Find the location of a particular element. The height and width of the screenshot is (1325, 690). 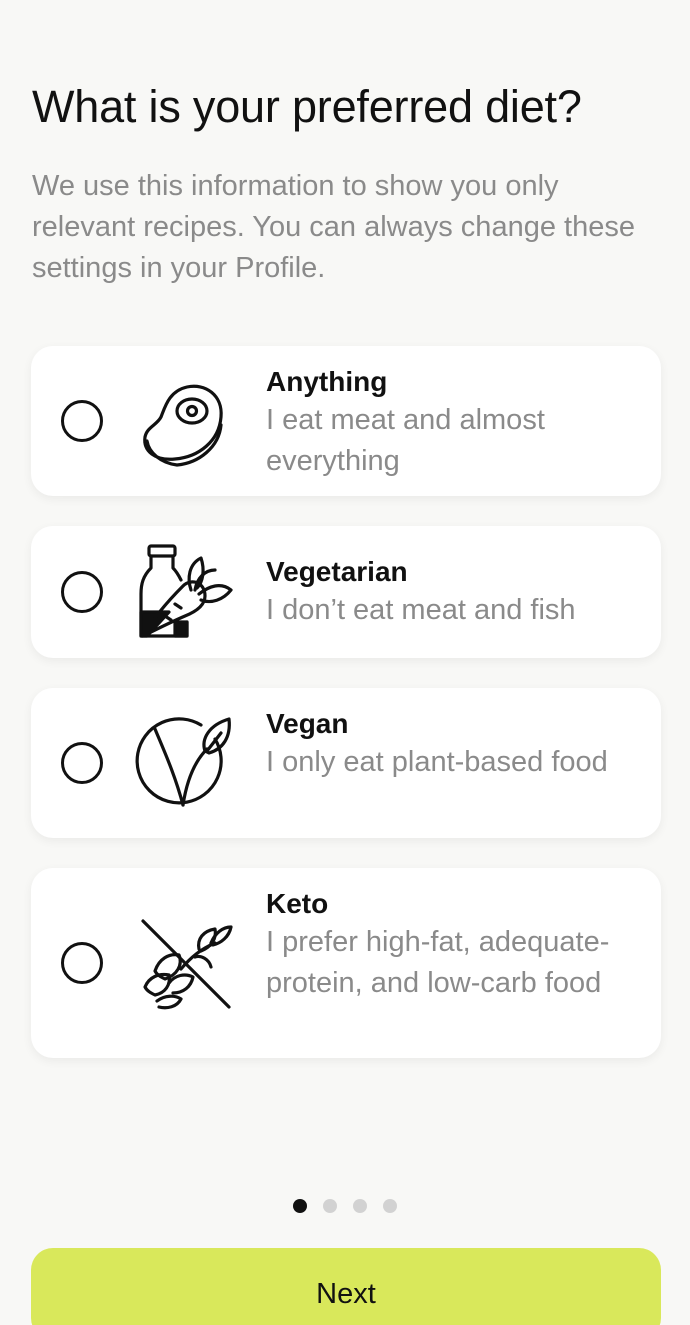

milk-carrot-icon is located at coordinates (185, 592).